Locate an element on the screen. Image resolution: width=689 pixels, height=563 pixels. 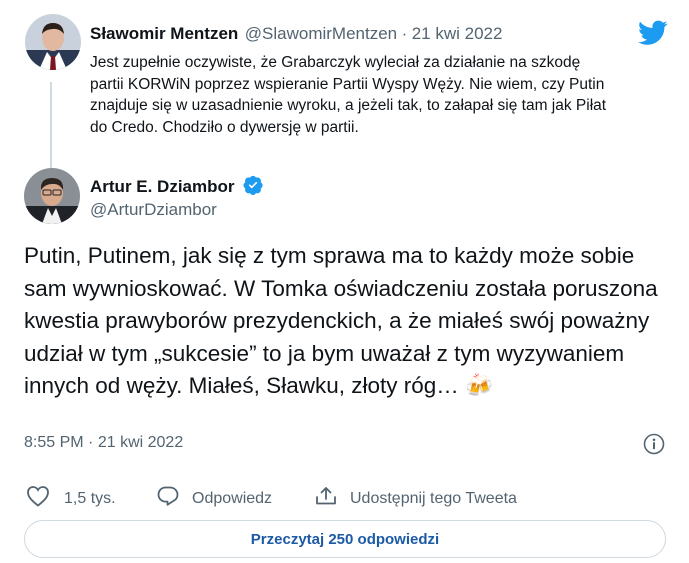
share-action: Udostępnij tego Tweeta is located at coordinates (415, 498).